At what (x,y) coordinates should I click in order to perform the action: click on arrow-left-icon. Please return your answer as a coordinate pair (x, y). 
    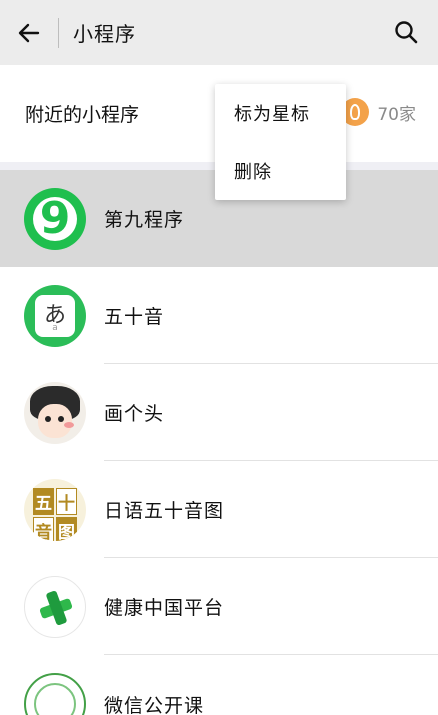
    Looking at the image, I should click on (29, 32).